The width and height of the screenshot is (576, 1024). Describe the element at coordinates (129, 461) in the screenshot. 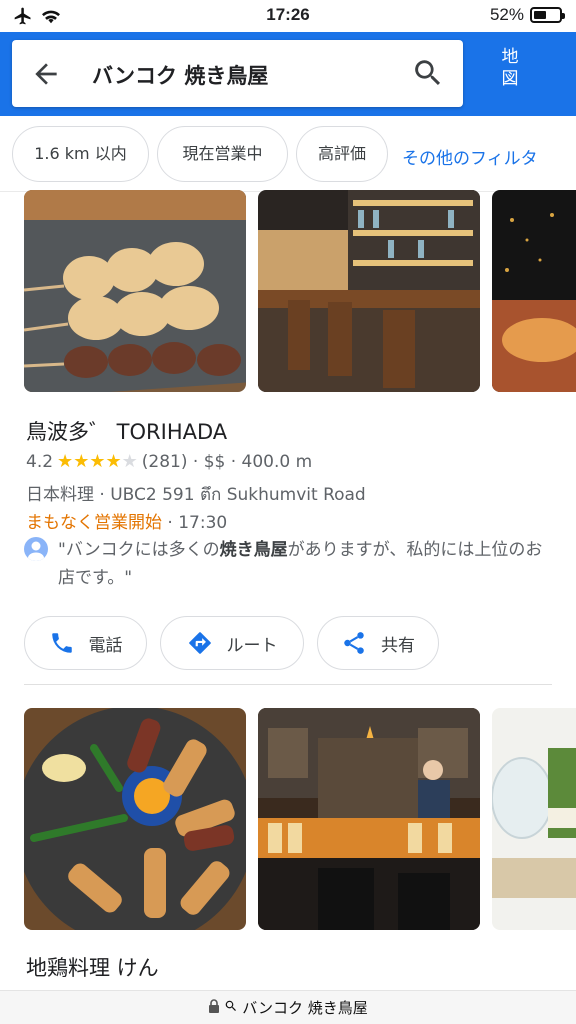

I see `star-empty-icon: ★` at that location.